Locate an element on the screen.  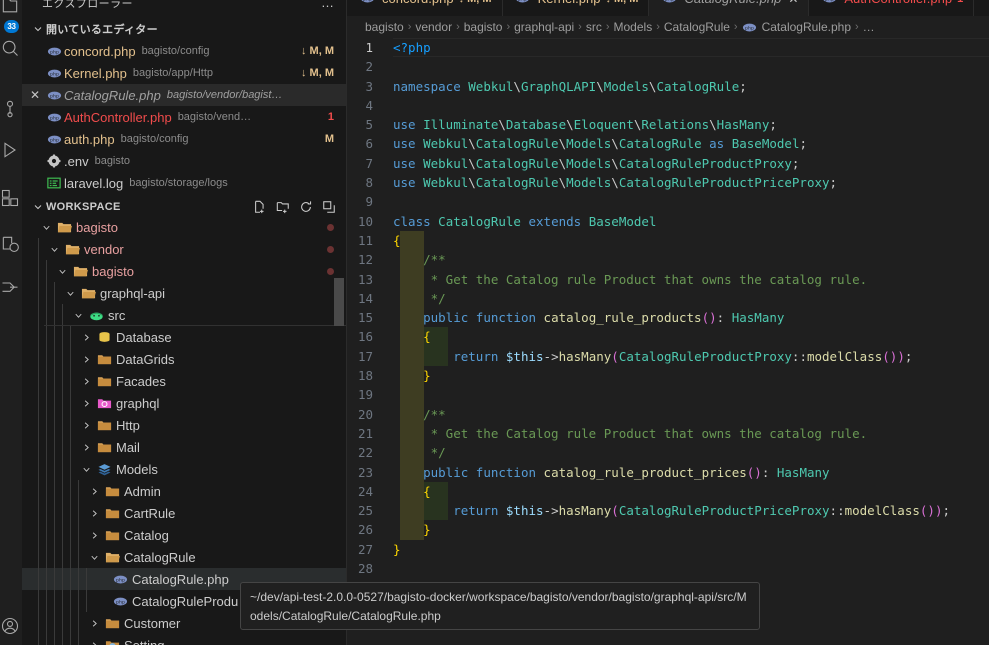
tree-item: graphql-api is located at coordinates (184, 293).